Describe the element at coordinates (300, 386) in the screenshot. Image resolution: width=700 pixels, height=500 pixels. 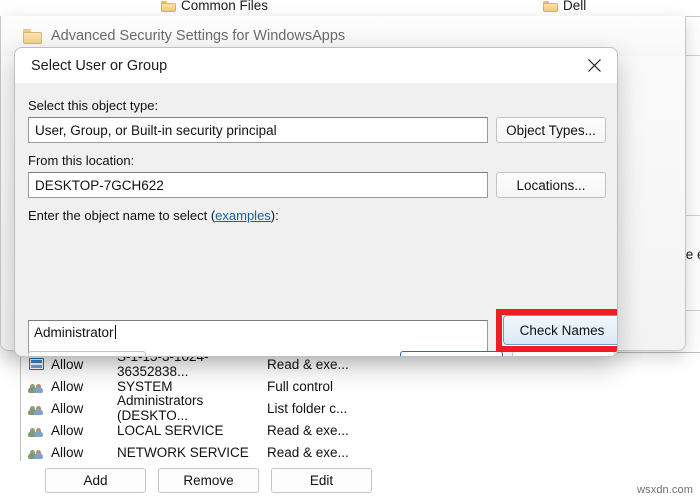
I see `permission-access: Full control` at that location.